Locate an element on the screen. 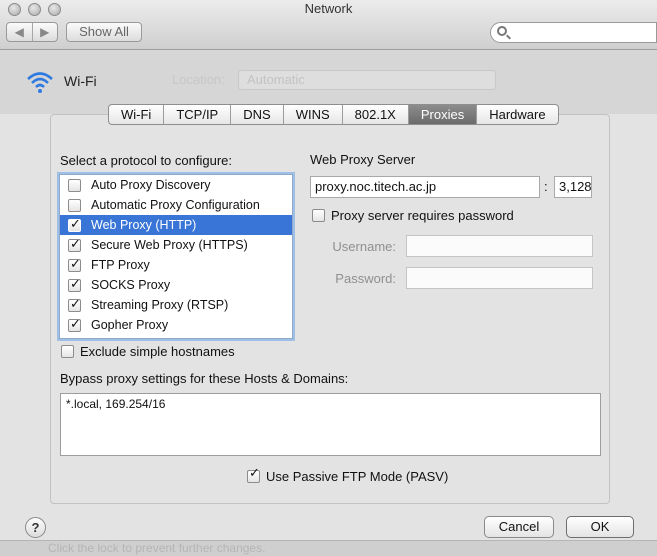 This screenshot has height=556, width=657. search-icon is located at coordinates (502, 31).